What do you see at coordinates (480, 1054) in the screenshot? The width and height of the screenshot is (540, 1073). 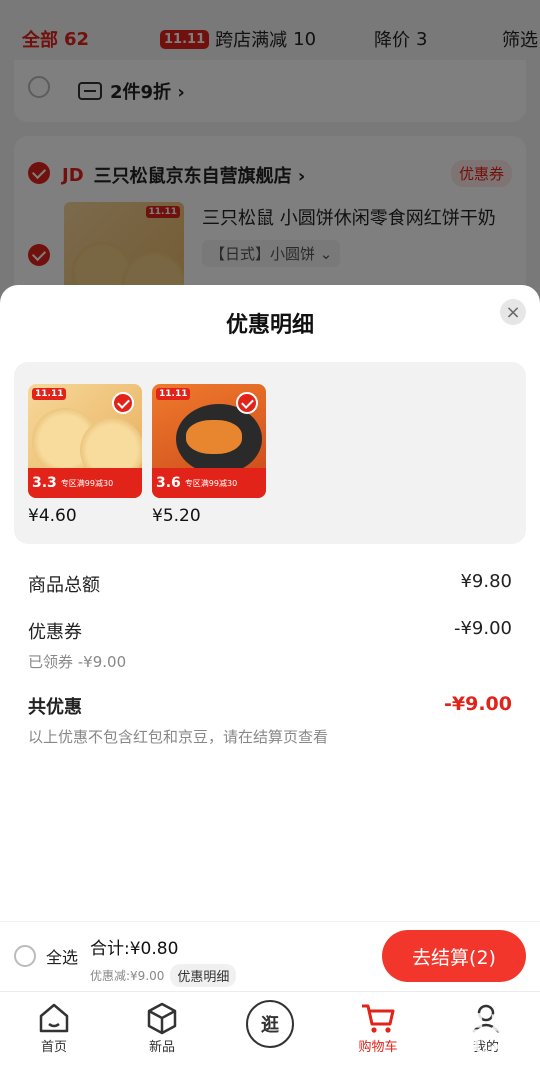 I see `watermark-url: zhizhizhi.com` at bounding box center [480, 1054].